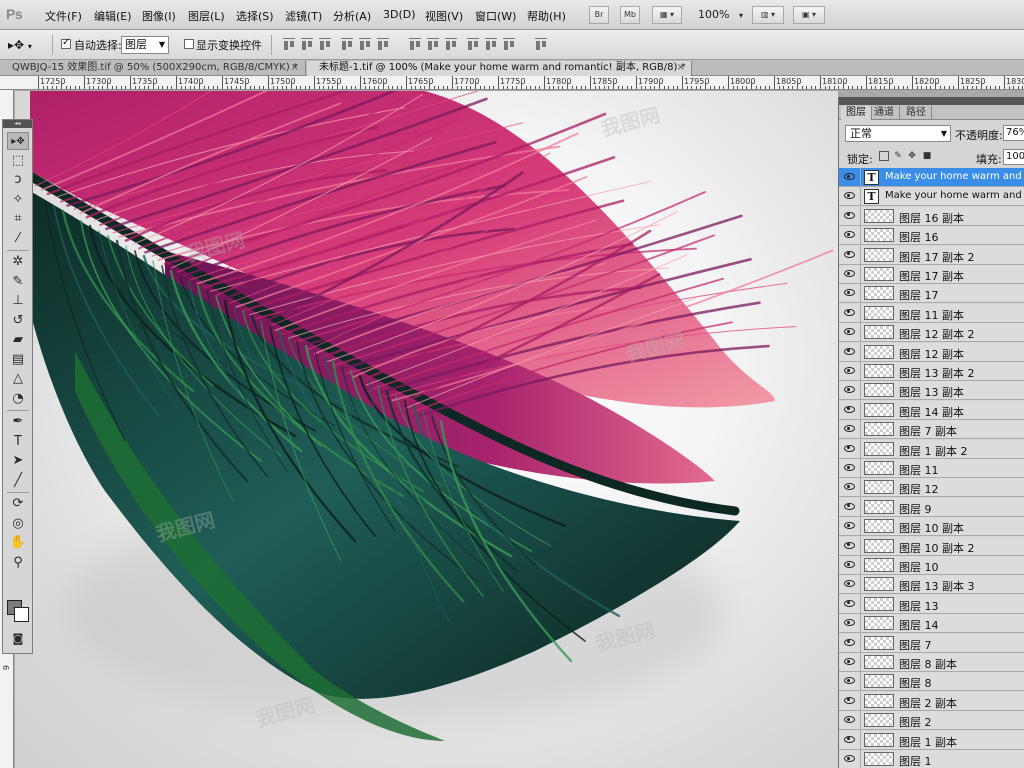 Image resolution: width=1024 pixels, height=768 pixels. I want to click on history-brush-icon: ↺, so click(18, 321).